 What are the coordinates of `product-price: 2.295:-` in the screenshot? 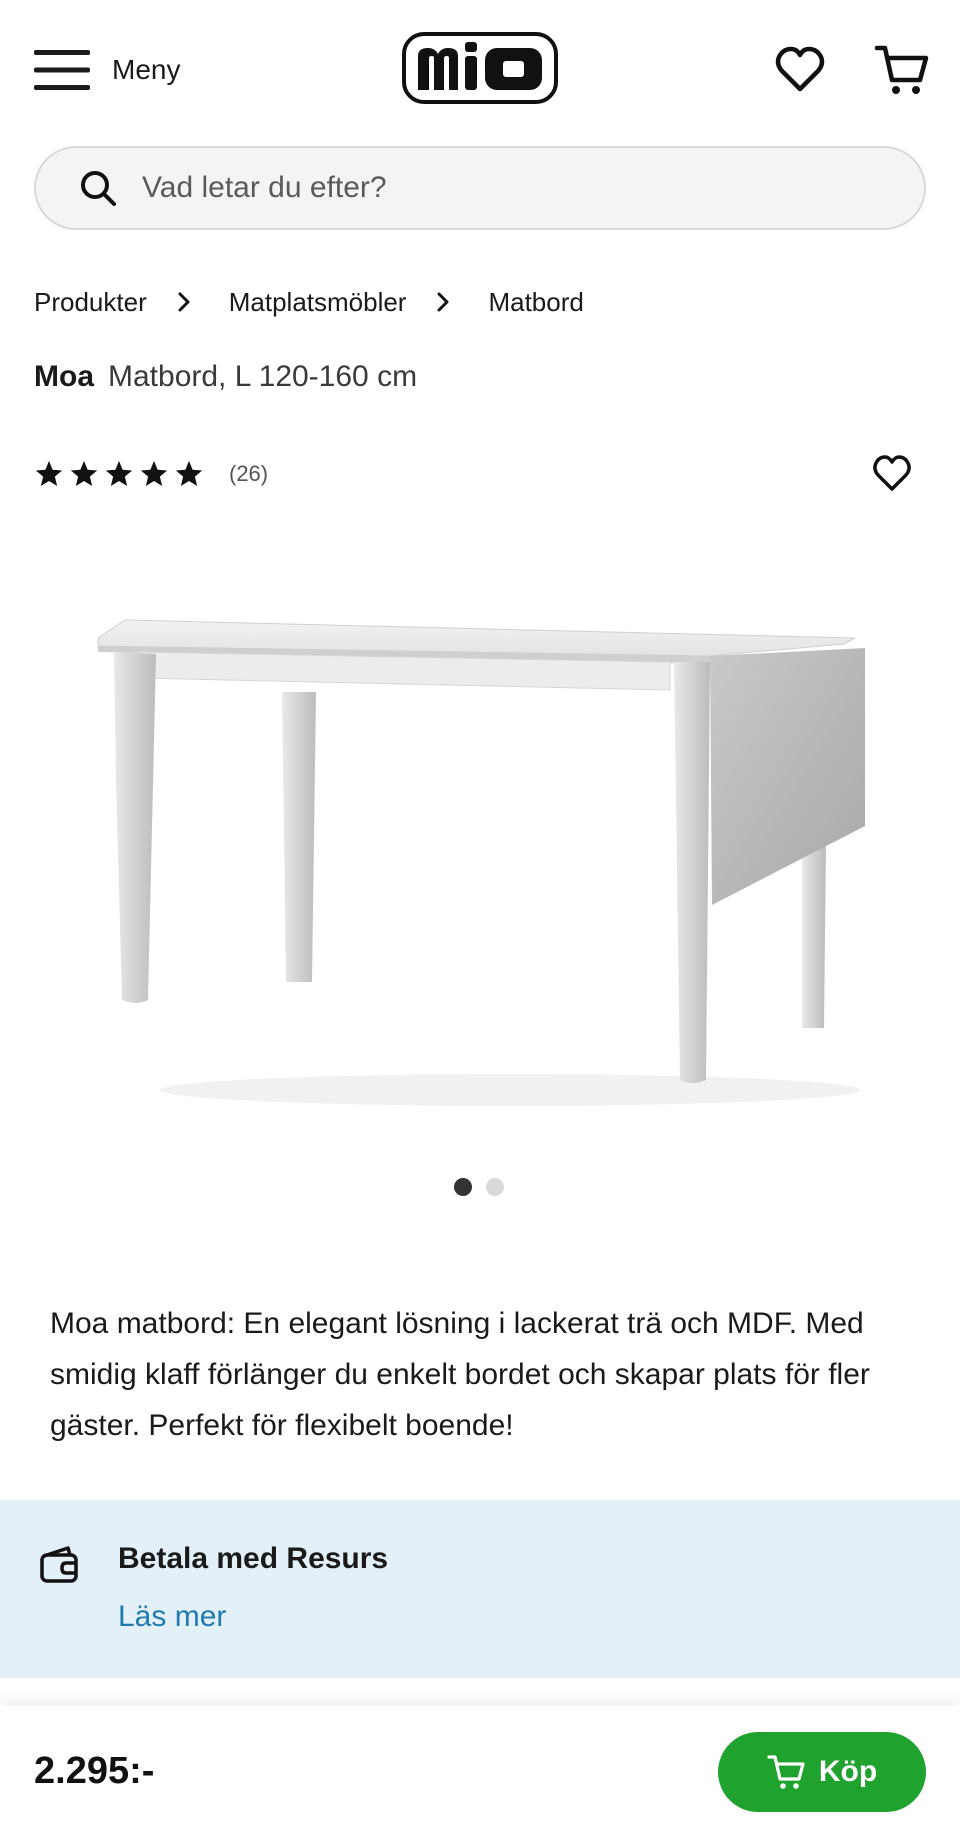 It's located at (94, 1771).